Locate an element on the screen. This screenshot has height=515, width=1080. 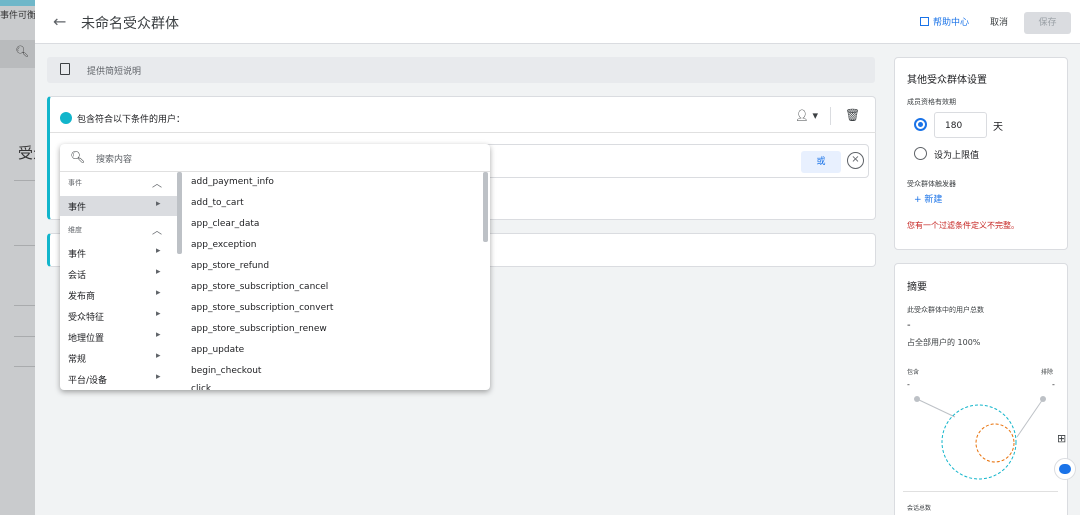
new-trigger-button: + 新建 is located at coordinates (928, 198).